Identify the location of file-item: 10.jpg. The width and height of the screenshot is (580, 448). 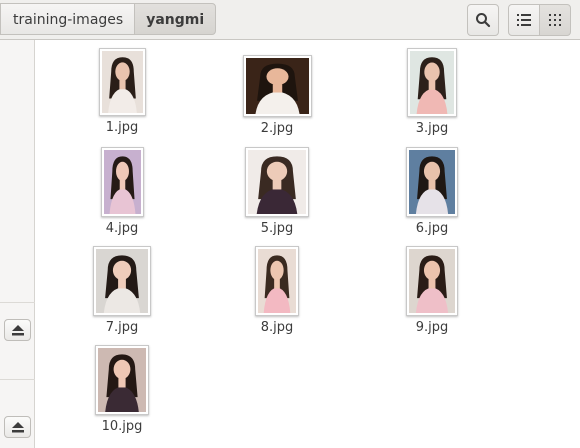
(122, 389).